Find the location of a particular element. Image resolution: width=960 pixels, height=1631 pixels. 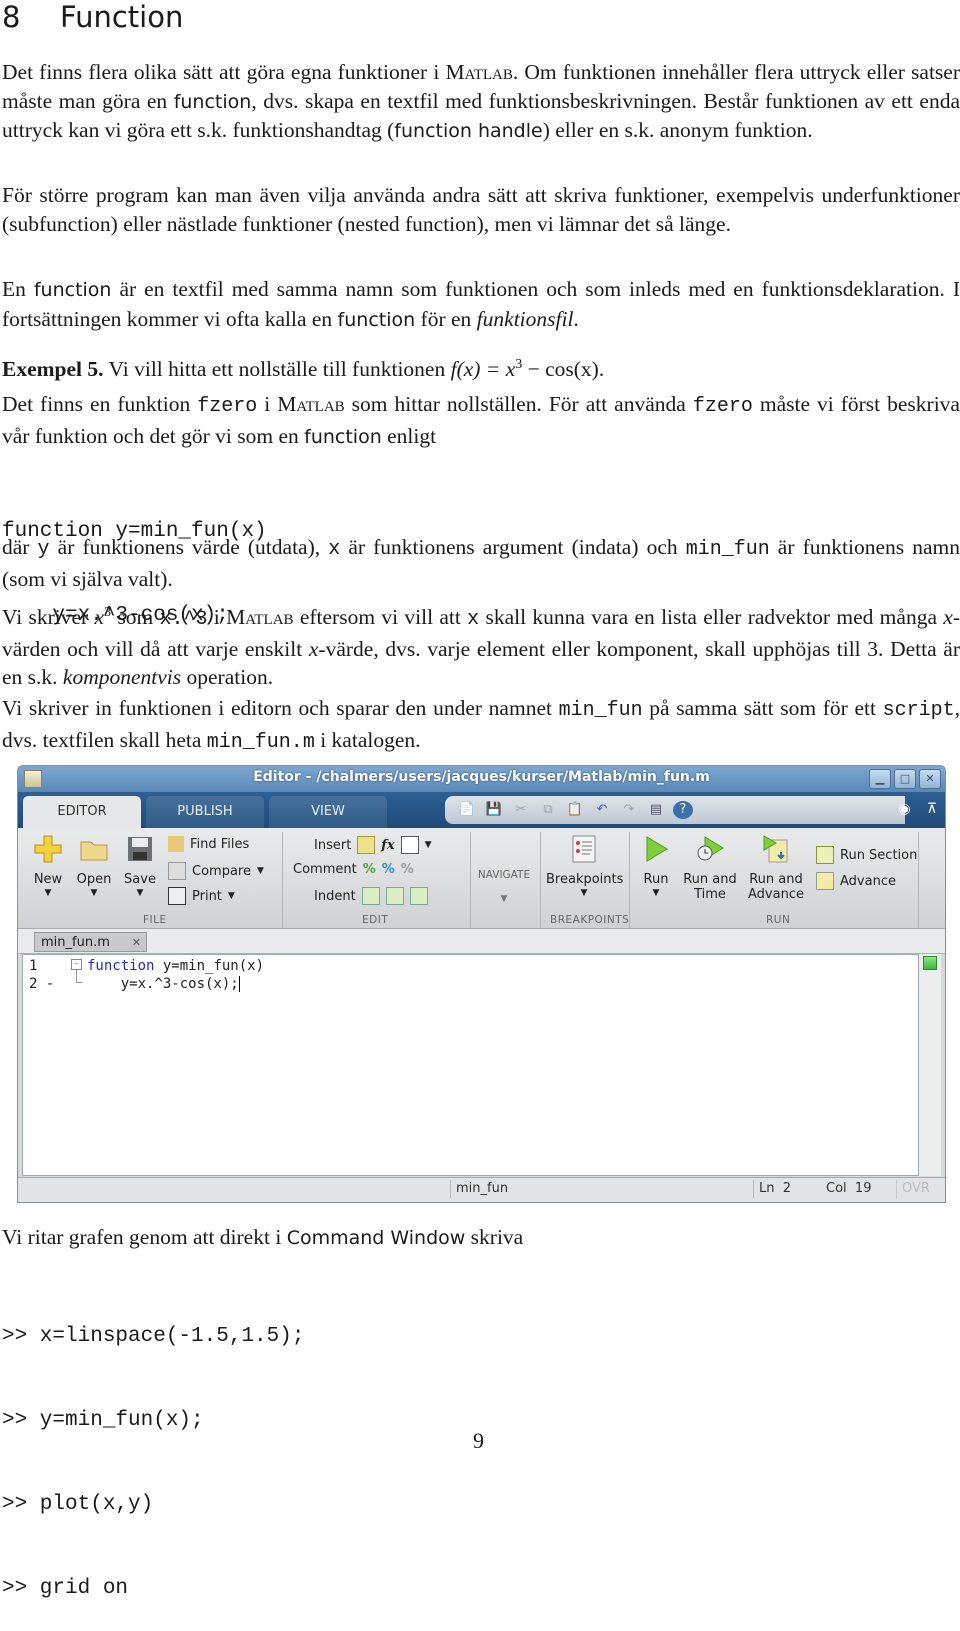

indent-button: Indent is located at coordinates (371, 896).